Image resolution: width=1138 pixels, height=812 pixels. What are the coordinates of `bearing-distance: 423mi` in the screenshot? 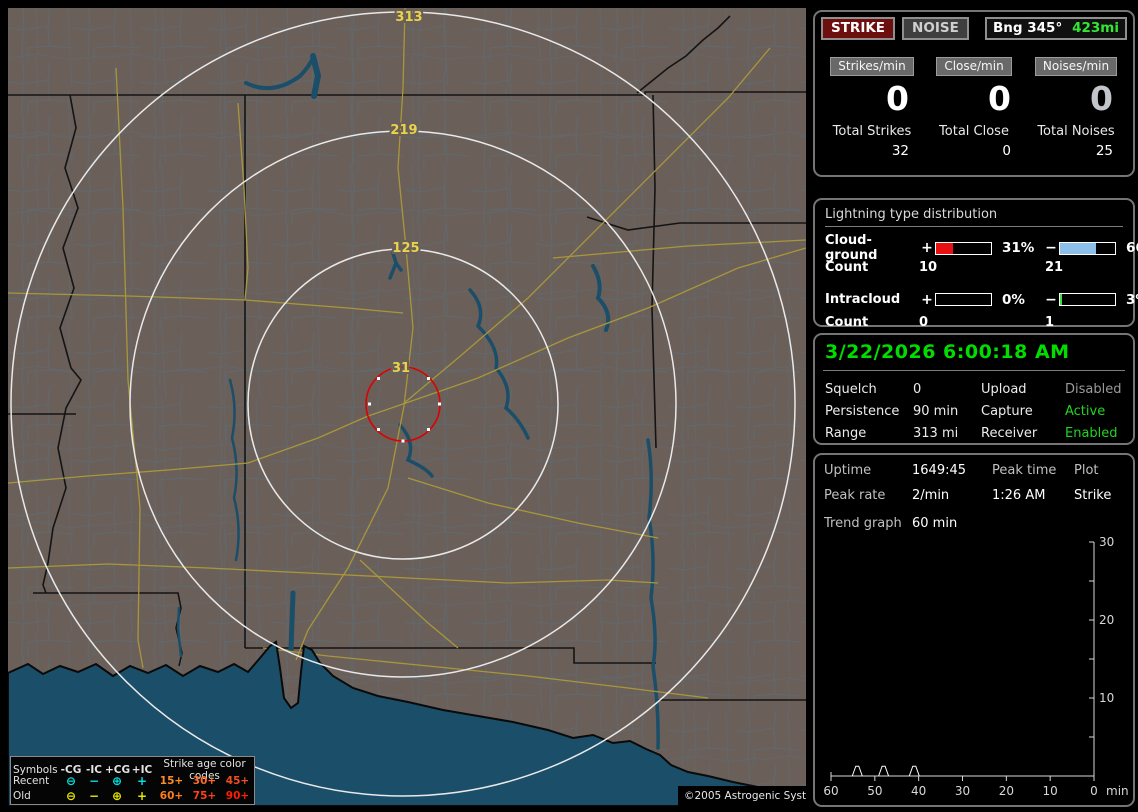 It's located at (1095, 28).